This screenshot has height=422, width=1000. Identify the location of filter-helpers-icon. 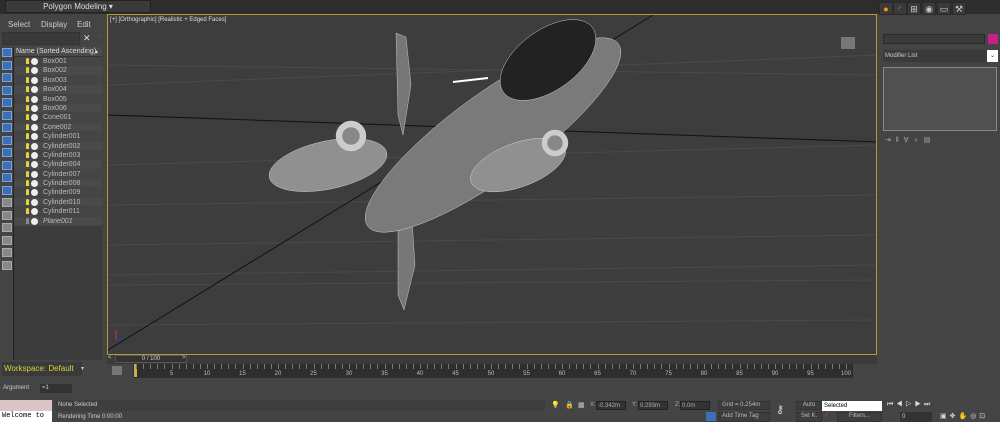
(7, 102).